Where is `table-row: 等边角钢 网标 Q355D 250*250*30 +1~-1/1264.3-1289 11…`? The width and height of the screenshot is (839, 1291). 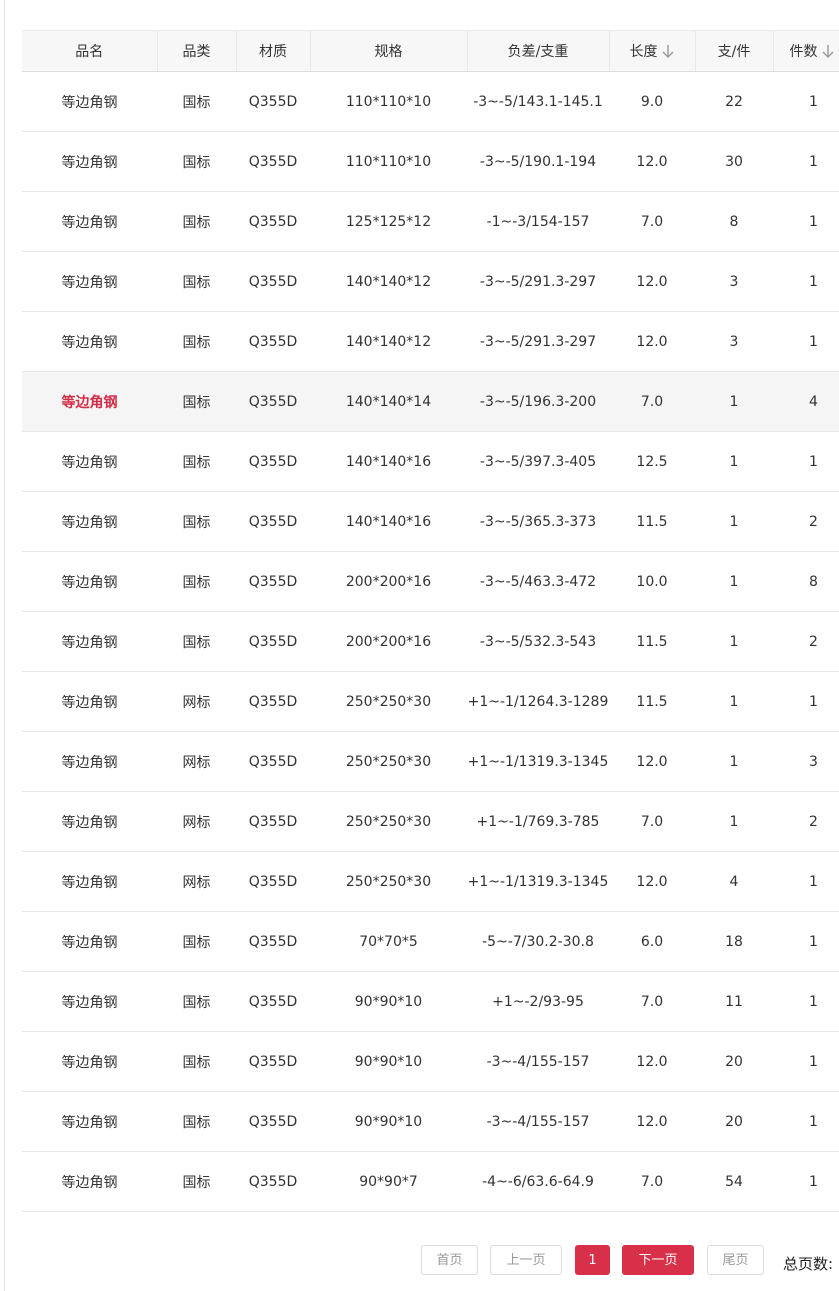
table-row: 等边角钢 网标 Q355D 250*250*30 +1~-1/1264.3-1289 11… is located at coordinates (430, 701).